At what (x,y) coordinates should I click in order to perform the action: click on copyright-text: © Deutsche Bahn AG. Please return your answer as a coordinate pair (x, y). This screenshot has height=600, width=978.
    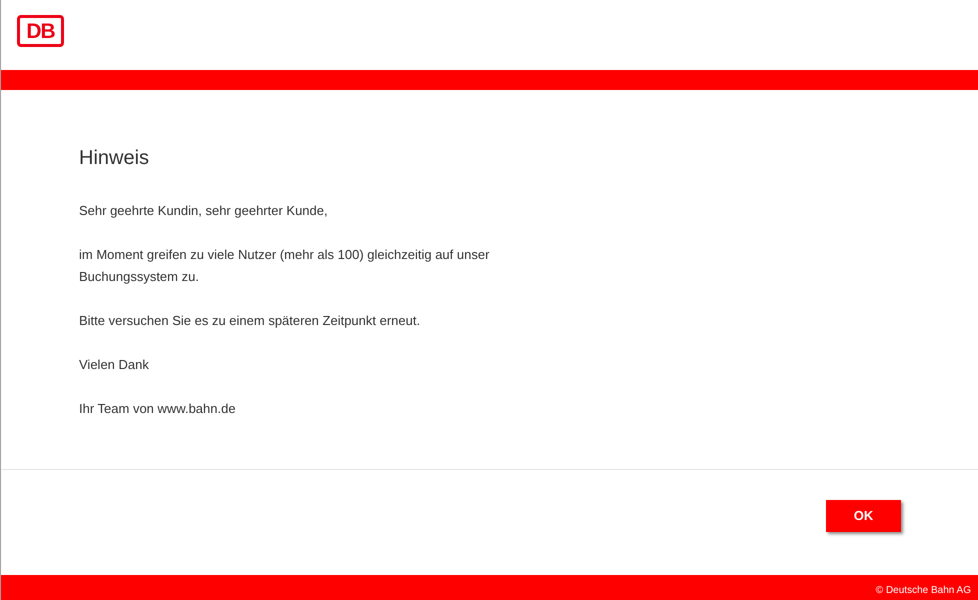
    Looking at the image, I should click on (923, 591).